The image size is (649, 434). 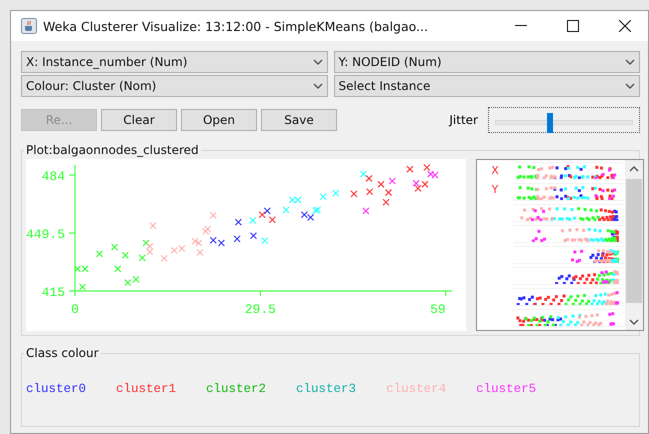 I want to click on maximize-icon, so click(x=573, y=26).